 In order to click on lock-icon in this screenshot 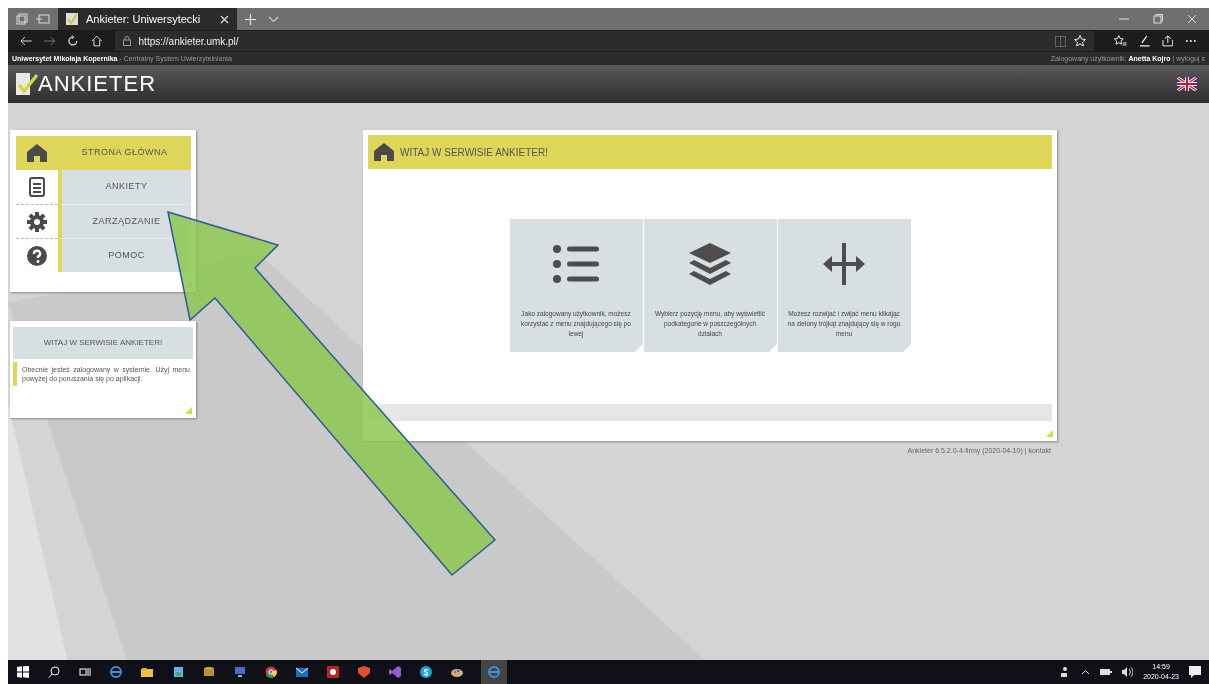, I will do `click(126, 41)`.